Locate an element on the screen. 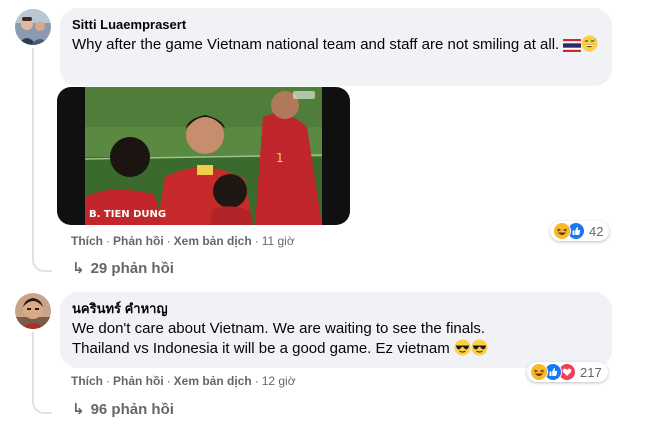 Image resolution: width=660 pixels, height=427 pixels. comment-timestamp: 12 giờ is located at coordinates (279, 381).